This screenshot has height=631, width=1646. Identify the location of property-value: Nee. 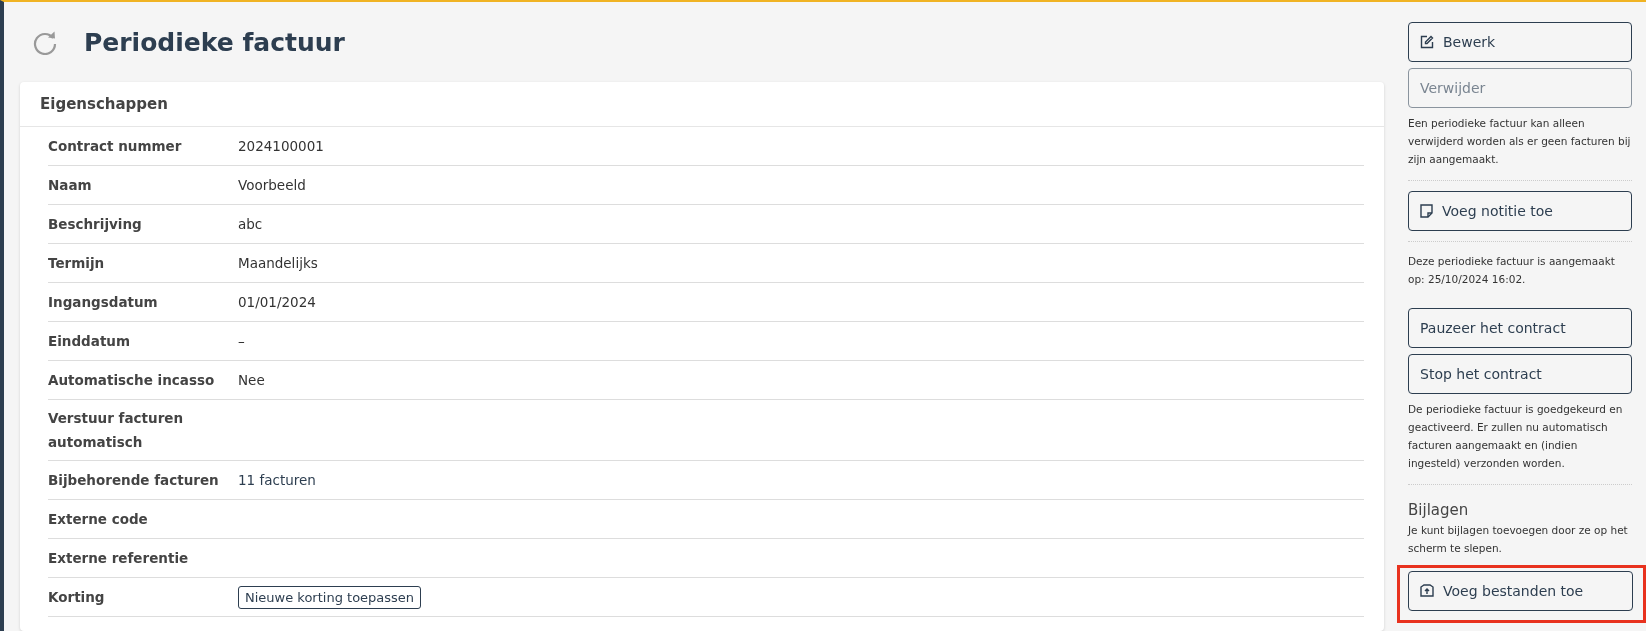
(252, 380).